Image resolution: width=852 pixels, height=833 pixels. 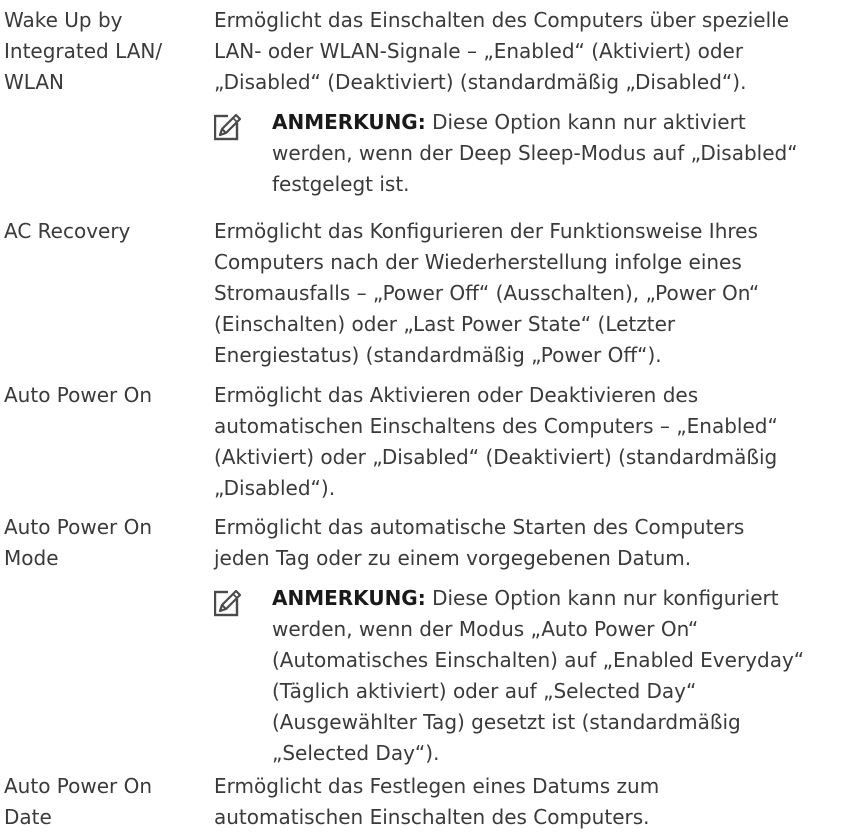 What do you see at coordinates (78, 395) in the screenshot?
I see `option-term-auto-power-on: Auto Power On` at bounding box center [78, 395].